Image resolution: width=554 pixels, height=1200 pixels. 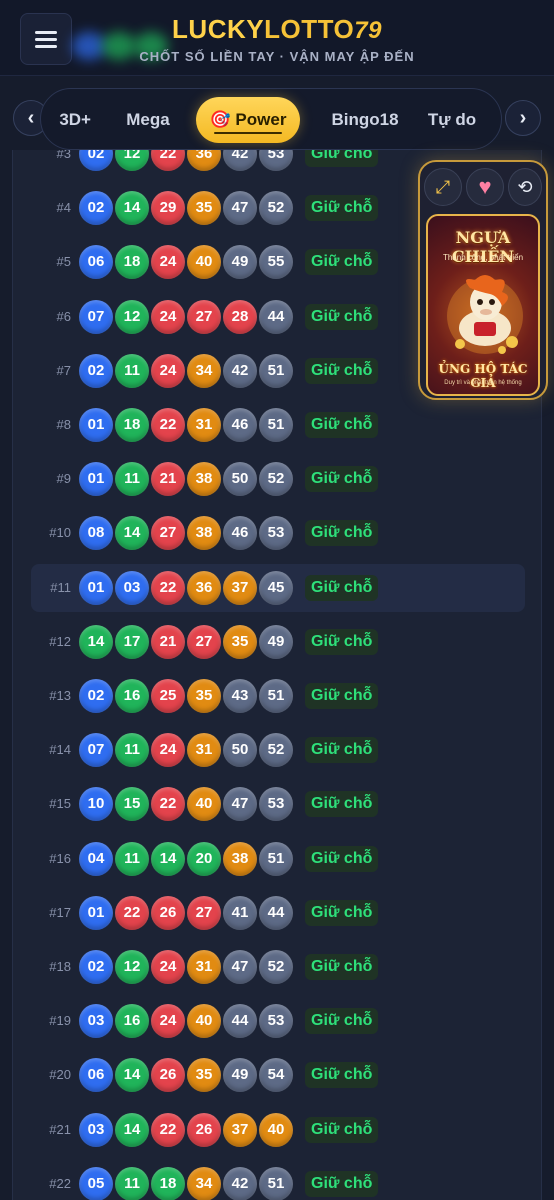 I want to click on number-ball: 29, so click(x=168, y=208).